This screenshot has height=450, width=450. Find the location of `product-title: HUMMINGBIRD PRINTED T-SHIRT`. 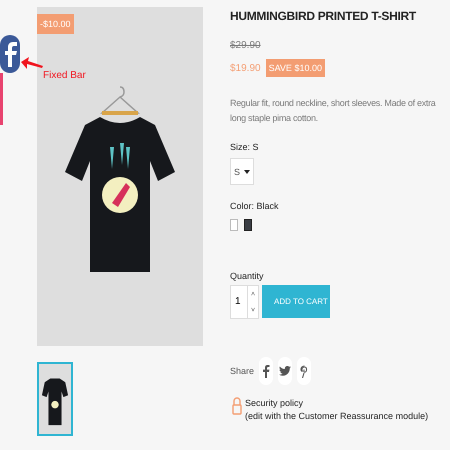

product-title: HUMMINGBIRD PRINTED T-SHIRT is located at coordinates (323, 16).